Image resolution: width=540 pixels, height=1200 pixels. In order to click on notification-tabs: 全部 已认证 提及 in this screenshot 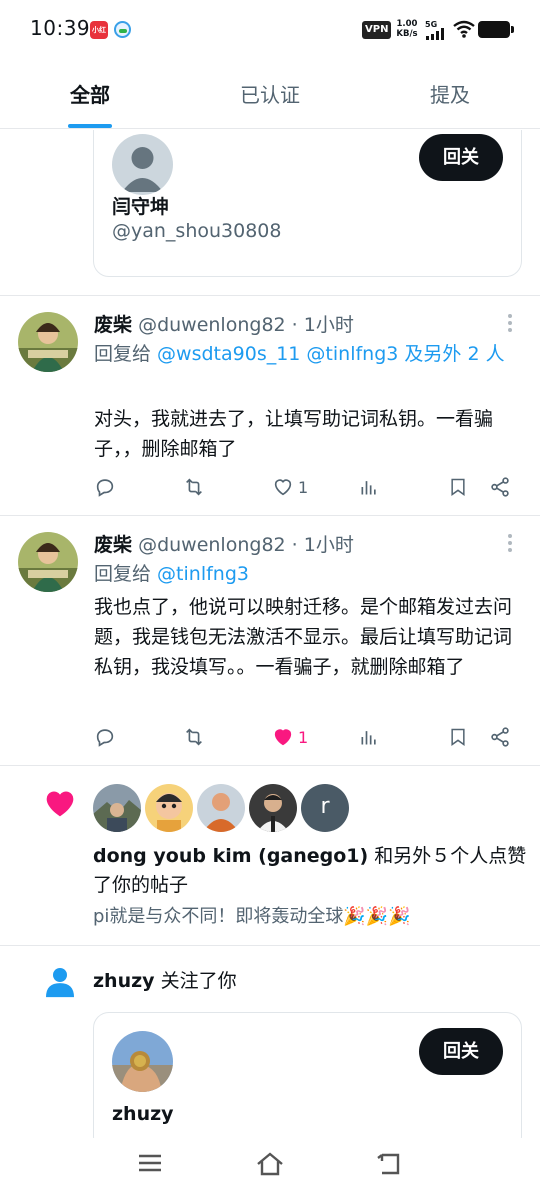, I will do `click(270, 94)`.